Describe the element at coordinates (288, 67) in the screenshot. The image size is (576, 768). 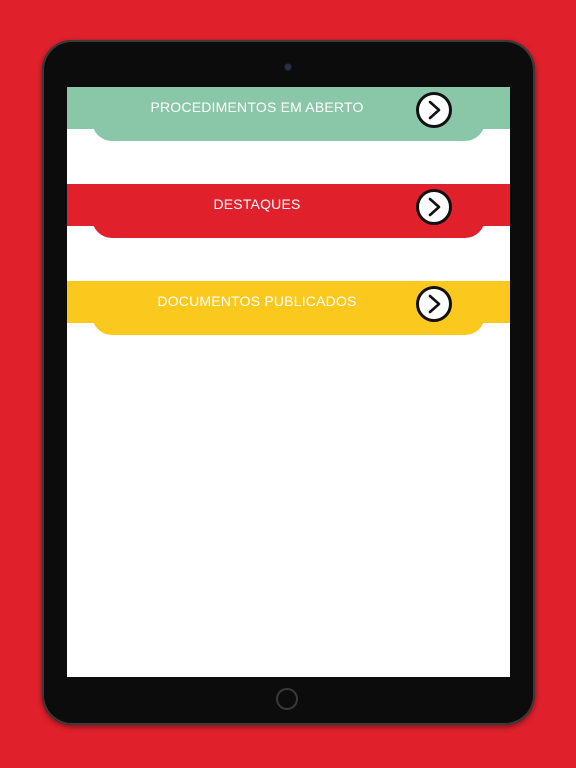
I see `camera-icon` at that location.